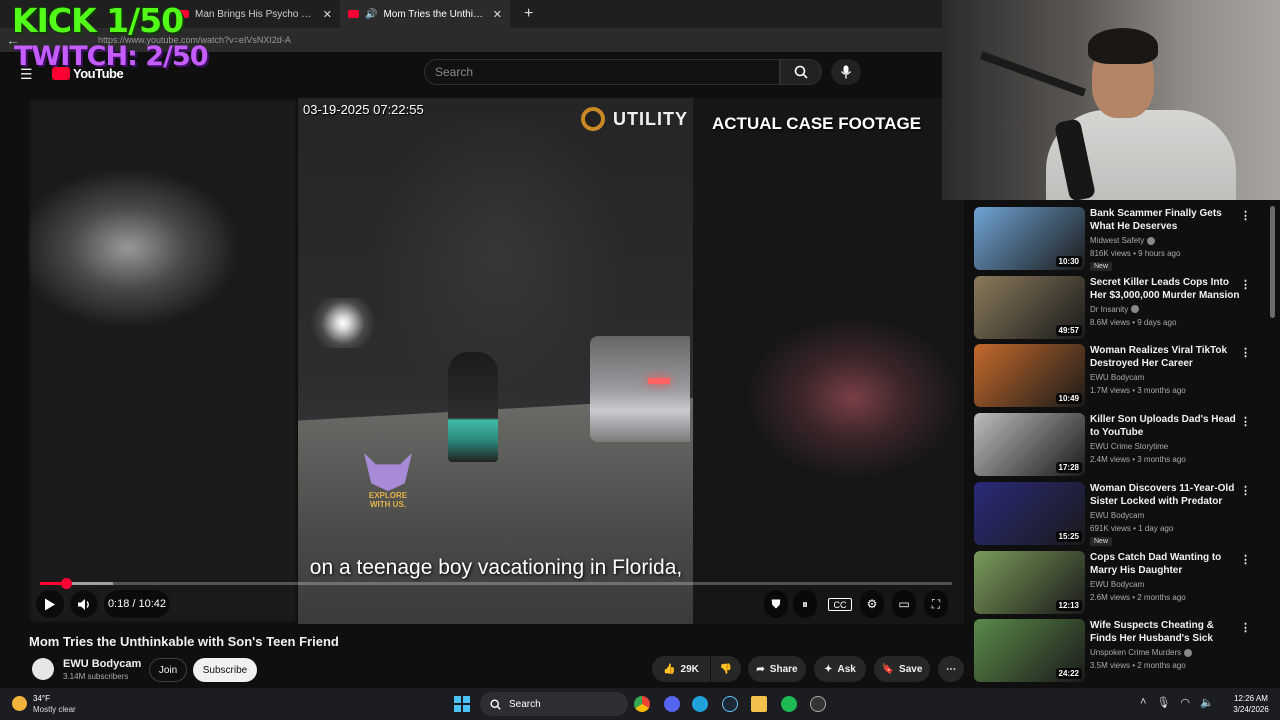 The width and height of the screenshot is (1280, 720). I want to click on subscribe-button: Subscribe, so click(225, 670).